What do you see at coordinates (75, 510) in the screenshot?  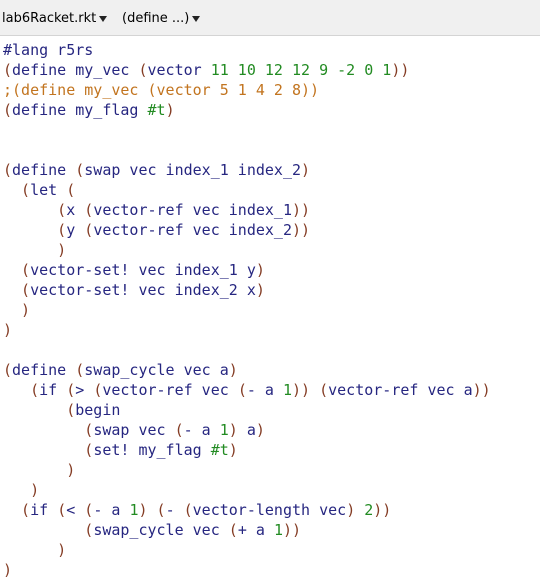 I see `code-token: <` at bounding box center [75, 510].